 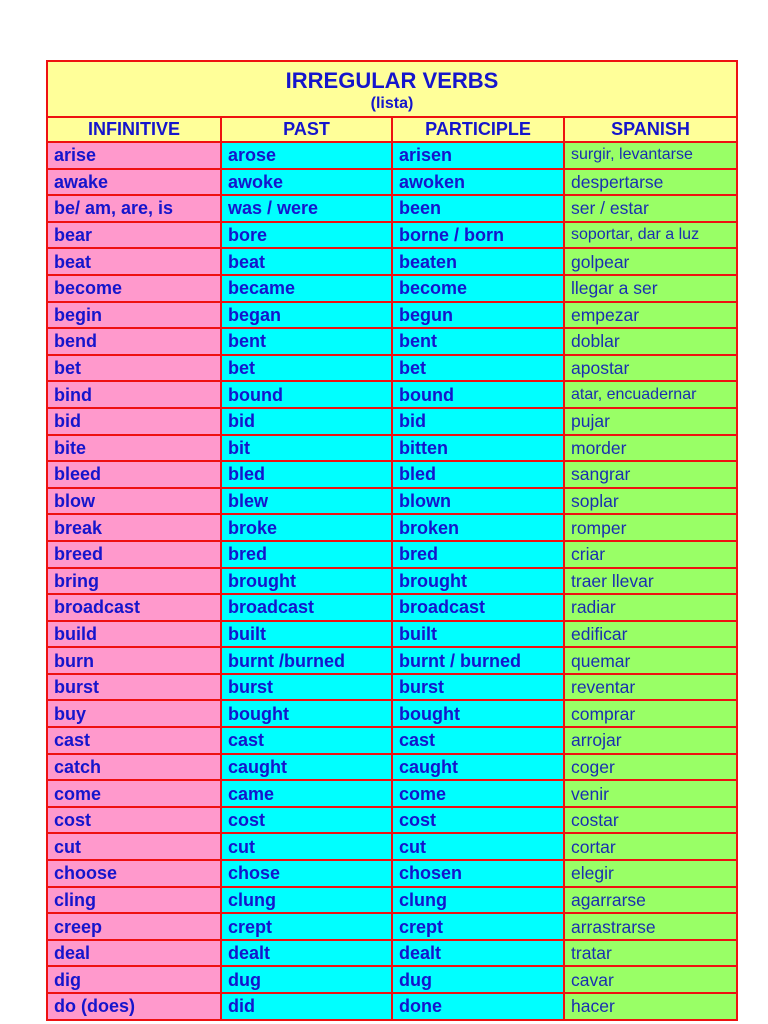 What do you see at coordinates (306, 261) in the screenshot?
I see `past-cell: beat` at bounding box center [306, 261].